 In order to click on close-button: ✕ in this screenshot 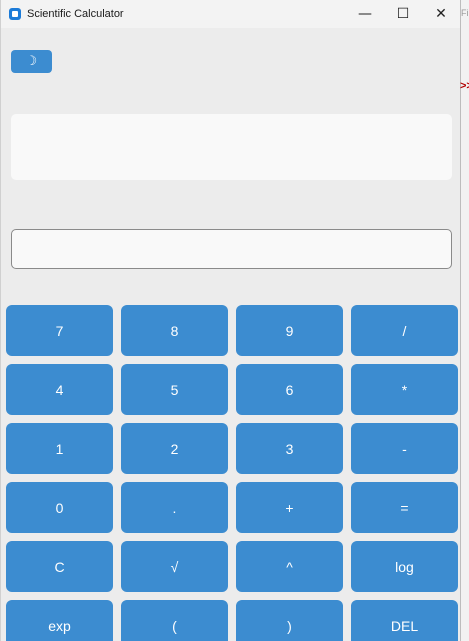, I will do `click(441, 14)`.